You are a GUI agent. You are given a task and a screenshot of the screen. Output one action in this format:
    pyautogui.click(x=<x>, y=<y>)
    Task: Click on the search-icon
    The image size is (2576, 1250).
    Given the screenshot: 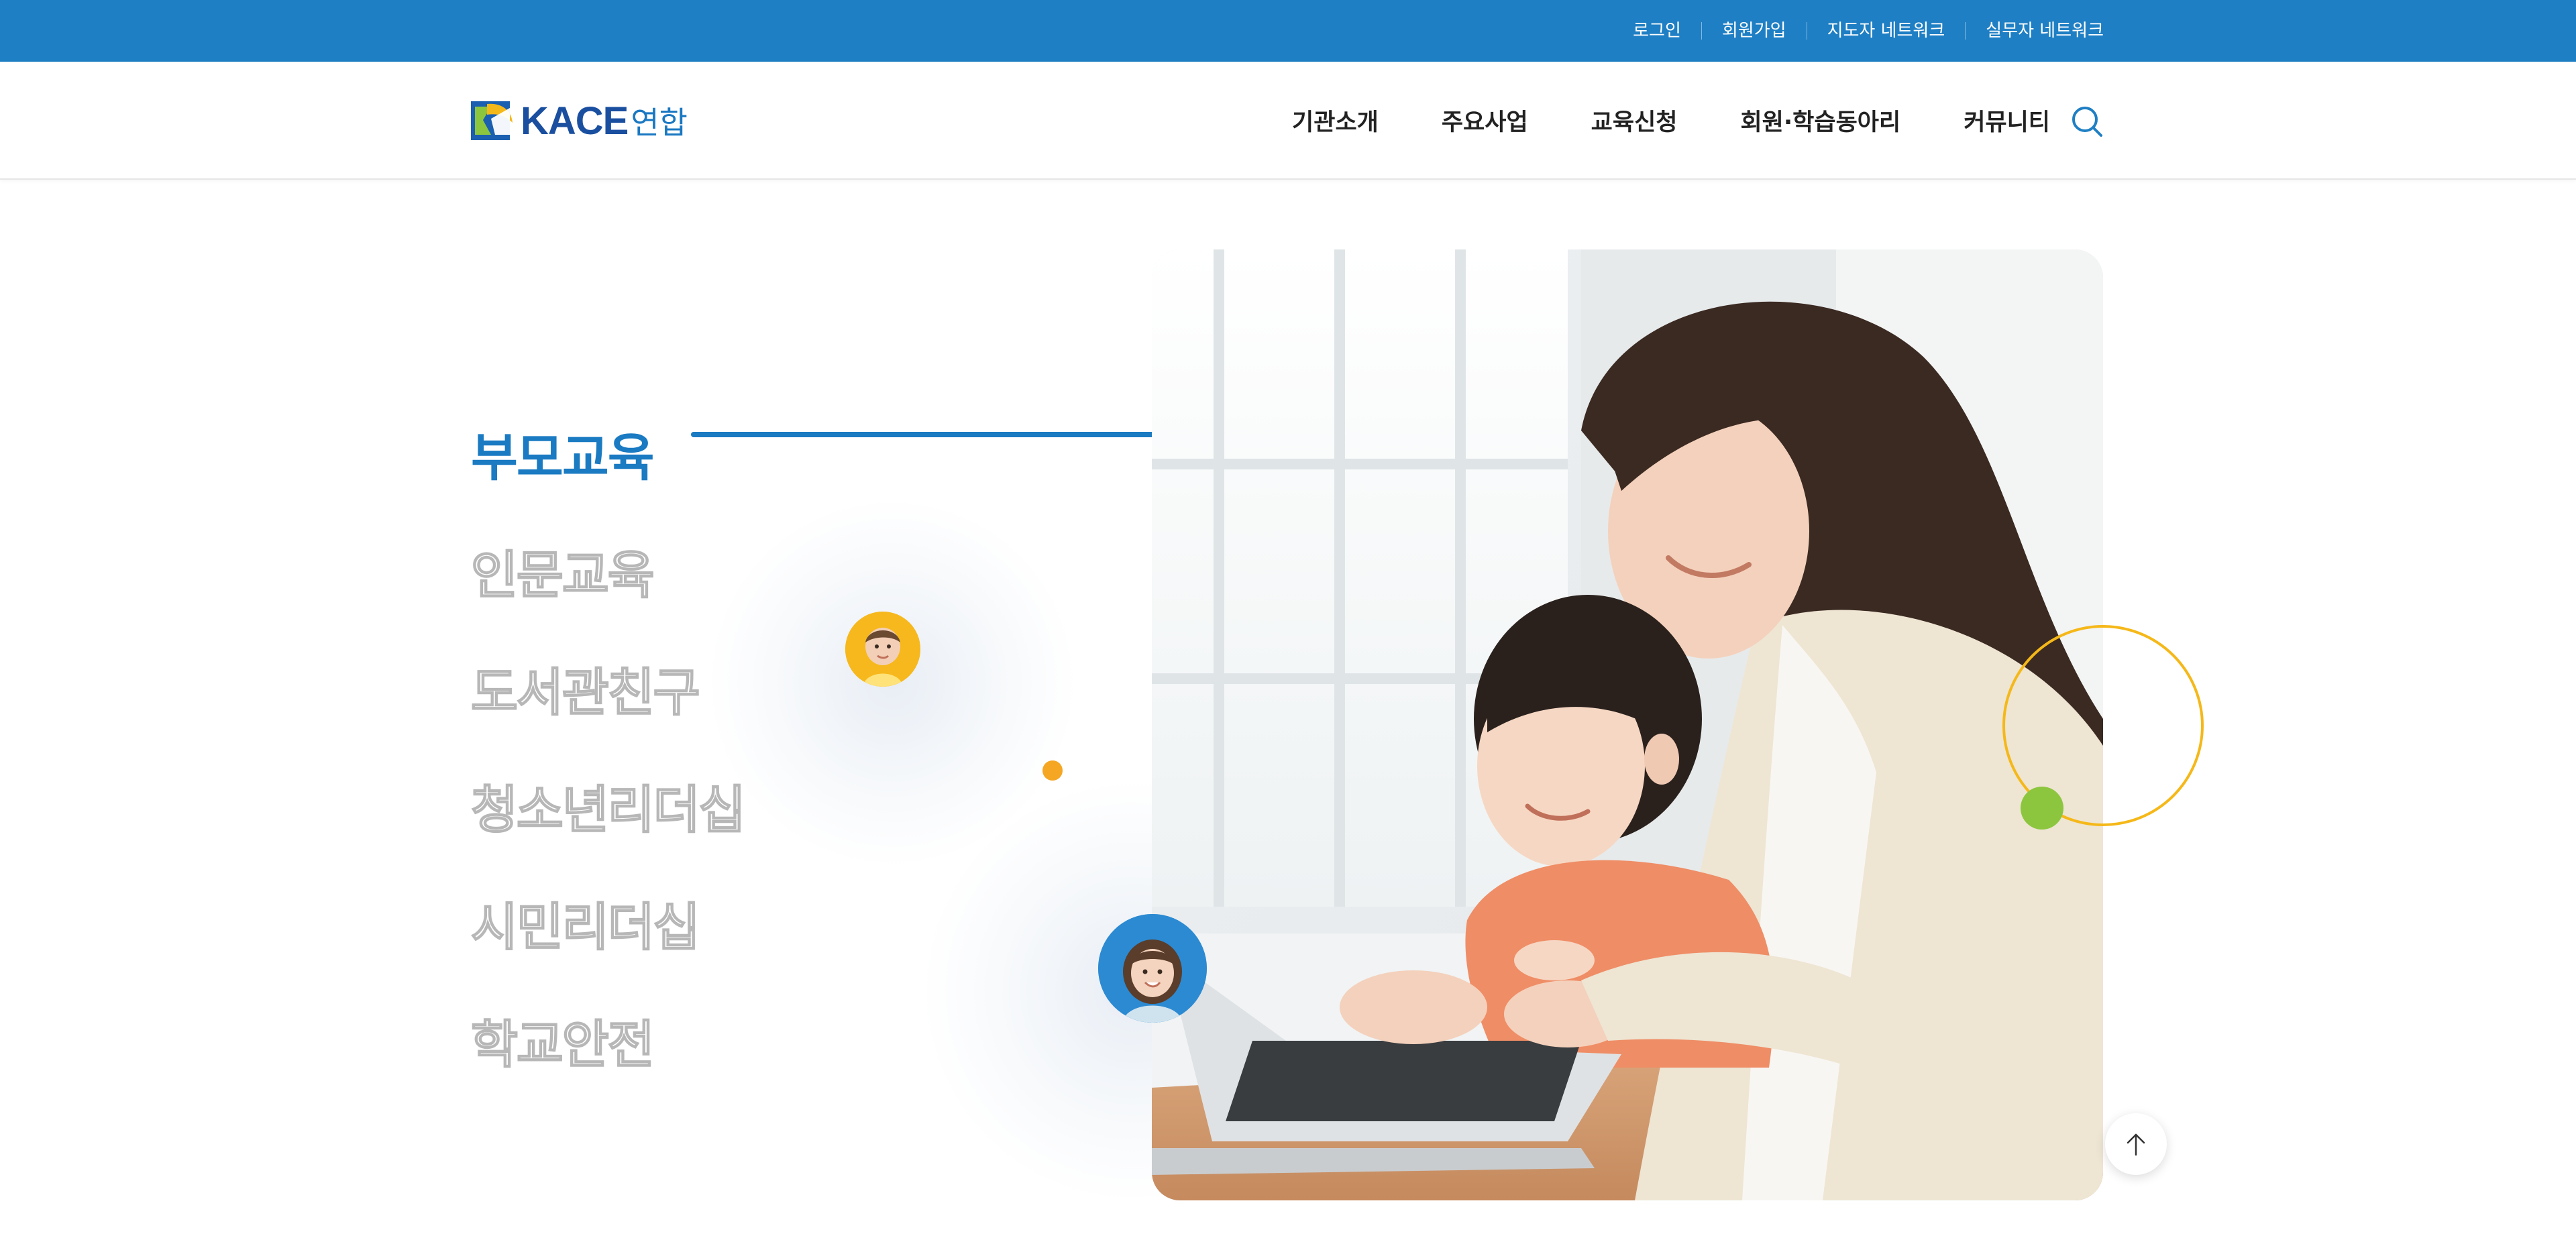 What is the action you would take?
    pyautogui.click(x=2087, y=122)
    